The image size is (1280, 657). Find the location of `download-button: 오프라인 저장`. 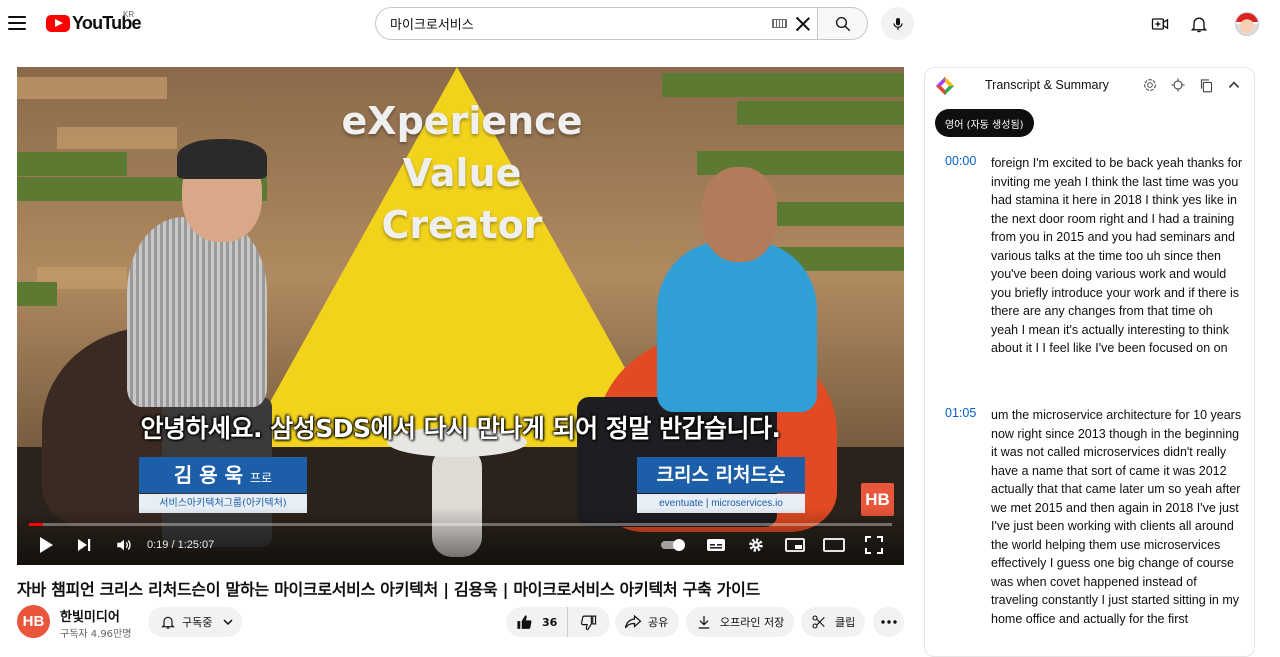

download-button: 오프라인 저장 is located at coordinates (740, 622).